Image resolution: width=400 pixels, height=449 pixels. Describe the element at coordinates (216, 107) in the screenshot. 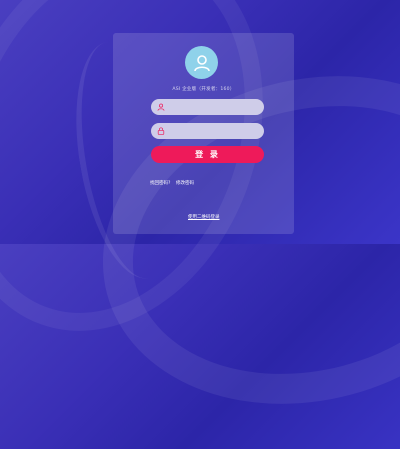

I see `username-input` at that location.